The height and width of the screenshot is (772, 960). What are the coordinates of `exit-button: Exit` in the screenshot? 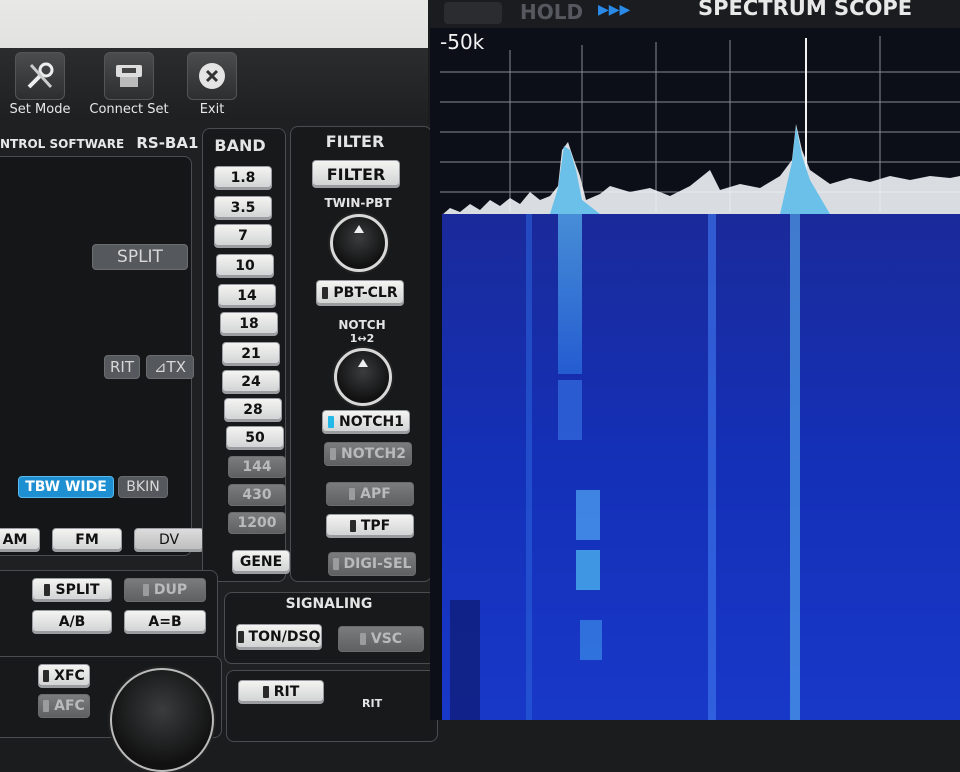 It's located at (212, 85).